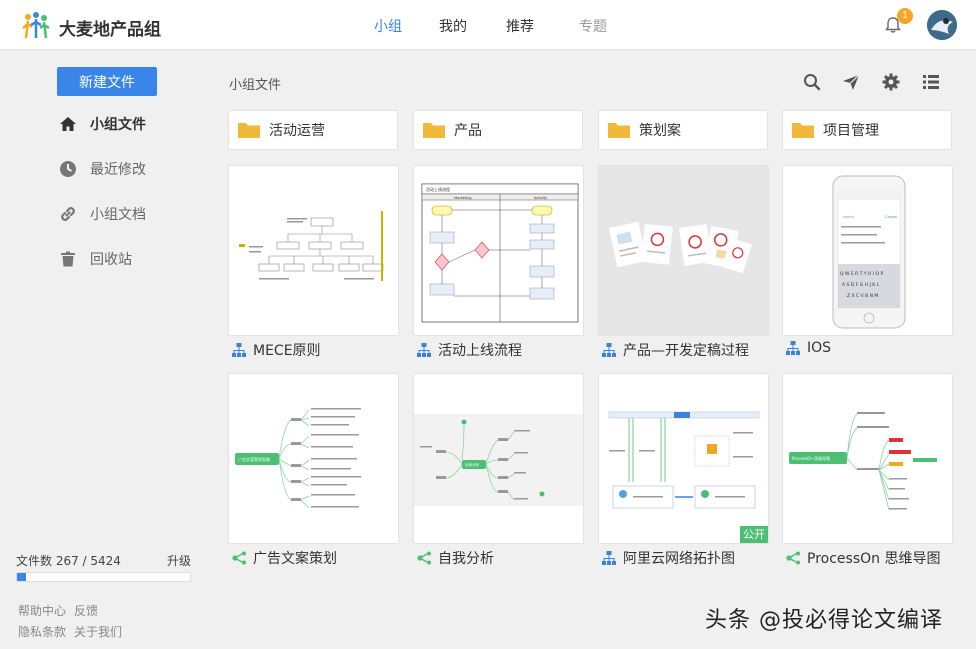 The width and height of the screenshot is (976, 649). I want to click on file-name: ProcessOn 思维导图, so click(874, 559).